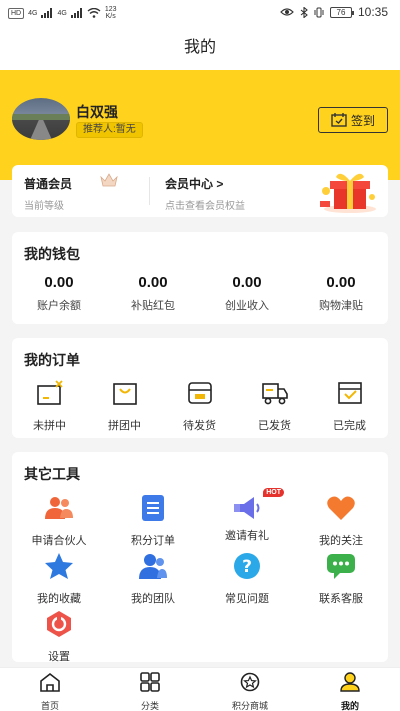  I want to click on member-level: 普通会员 当前等级, so click(48, 193).